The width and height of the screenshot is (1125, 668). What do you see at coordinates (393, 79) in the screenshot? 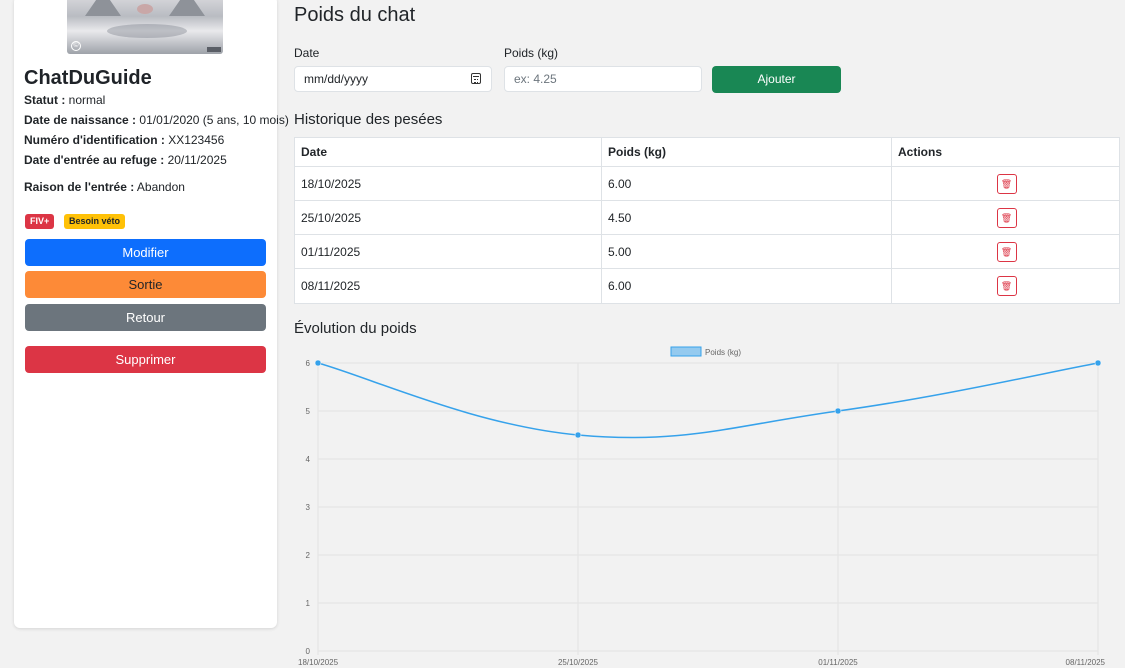
I see `date-input: mm/dd/yyyy` at bounding box center [393, 79].